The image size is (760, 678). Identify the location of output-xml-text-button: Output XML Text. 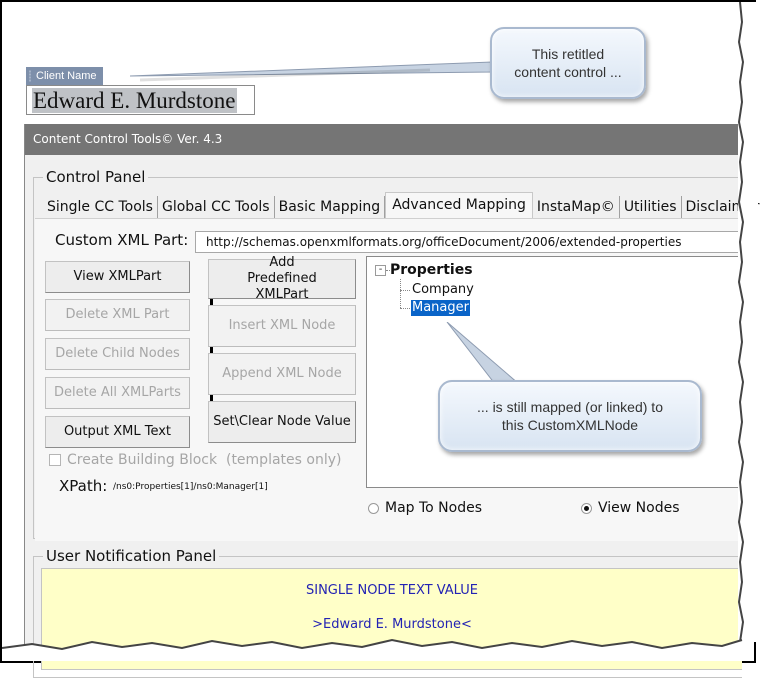
(117, 432).